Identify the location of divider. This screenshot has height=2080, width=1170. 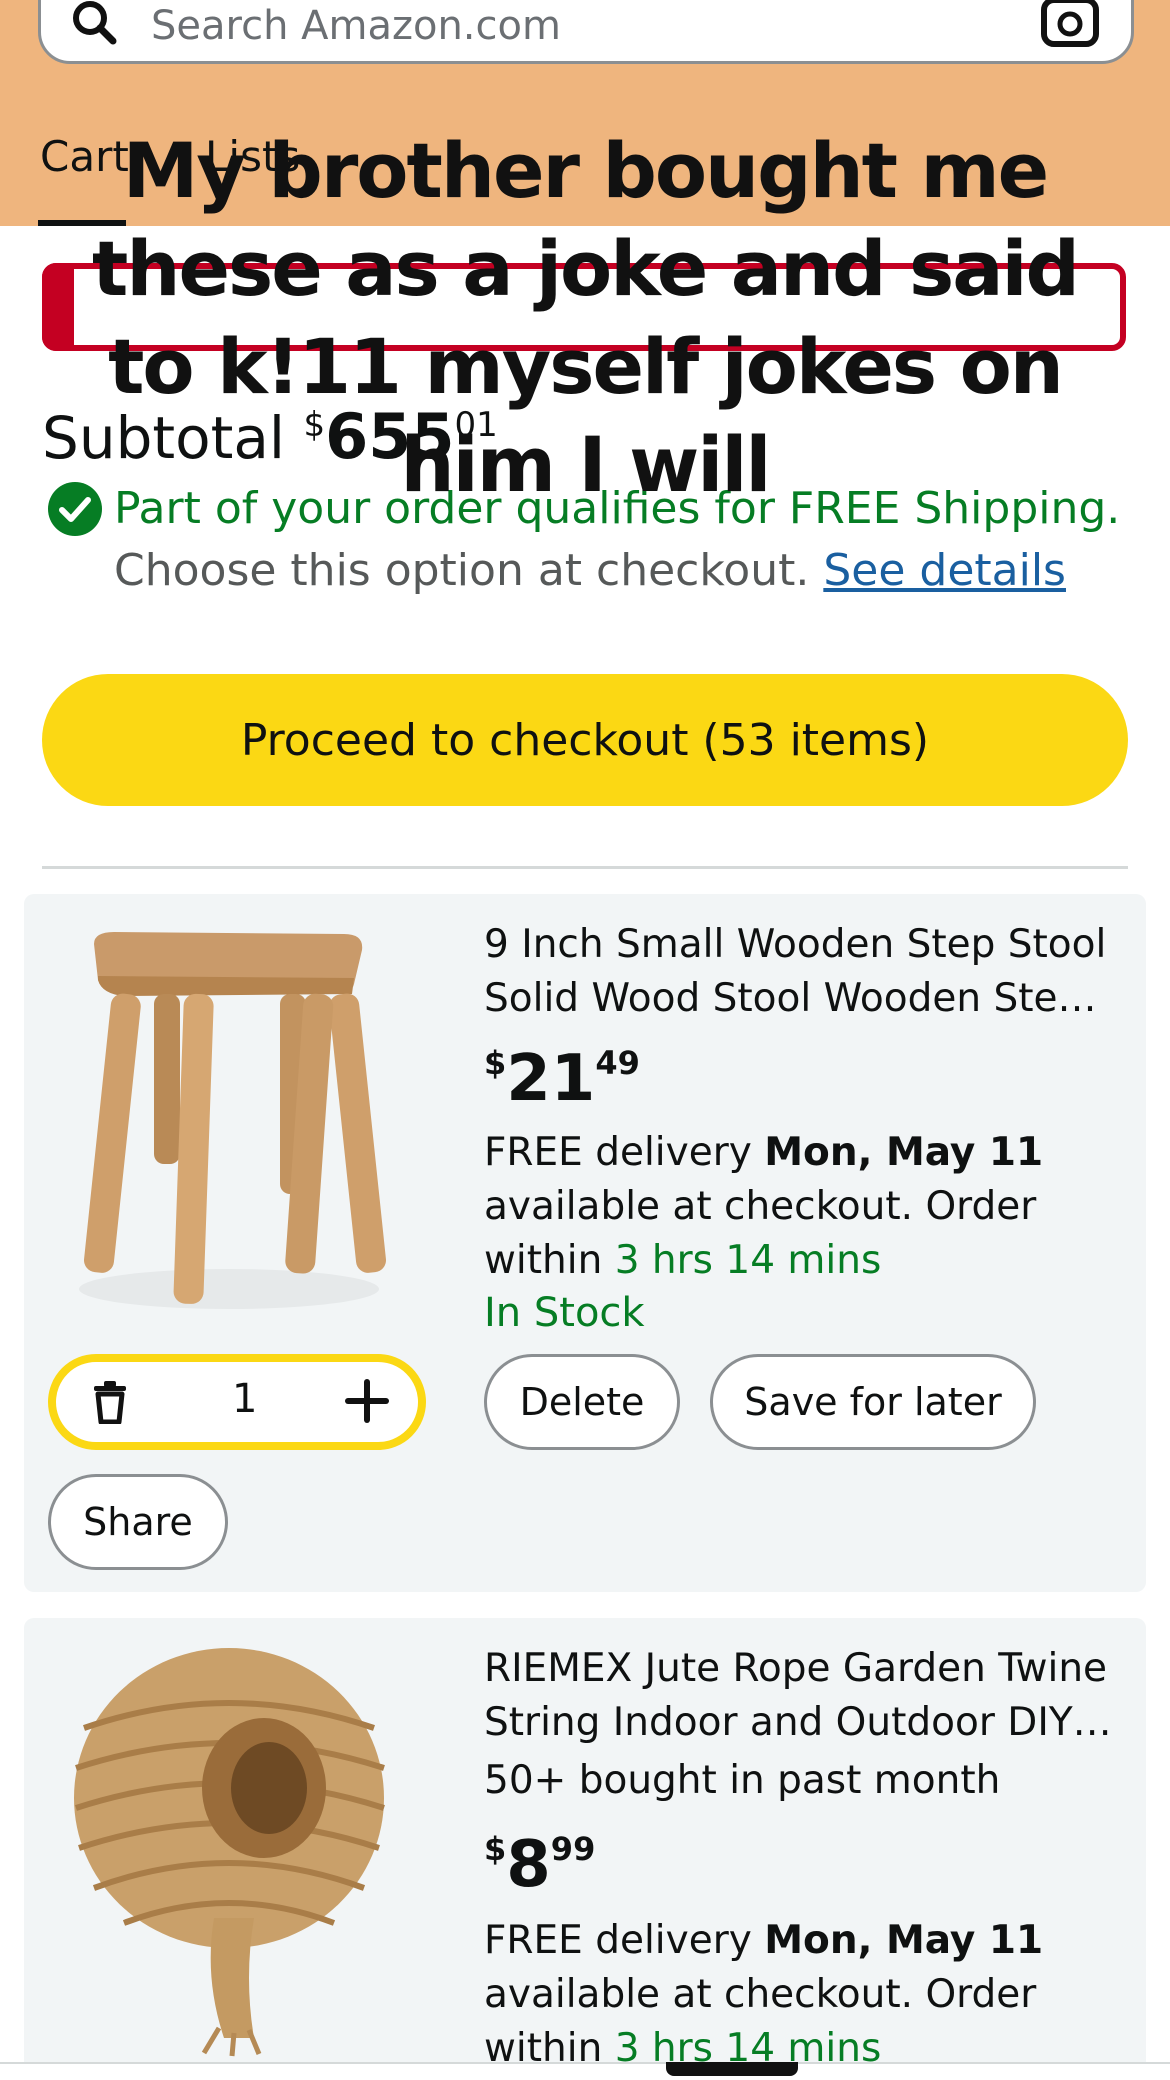
(585, 867).